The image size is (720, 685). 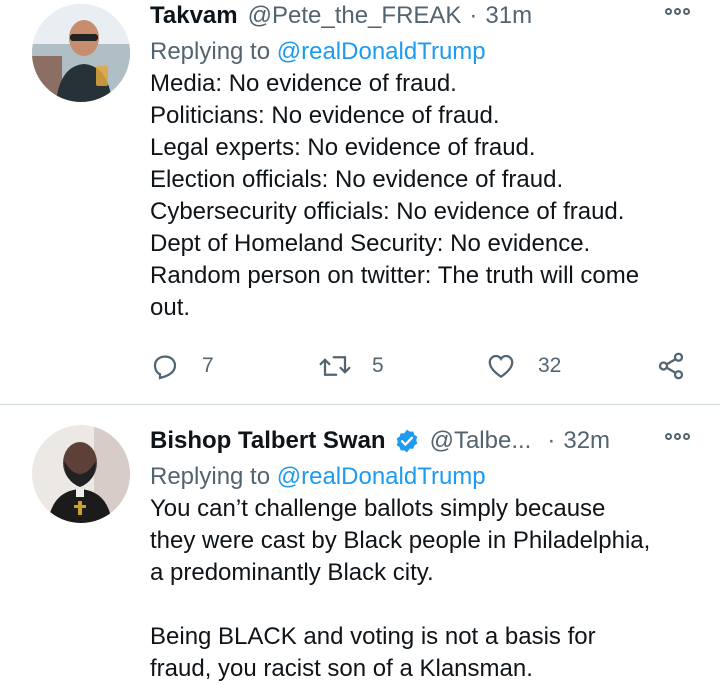 I want to click on retweet-count: 5, so click(x=378, y=365).